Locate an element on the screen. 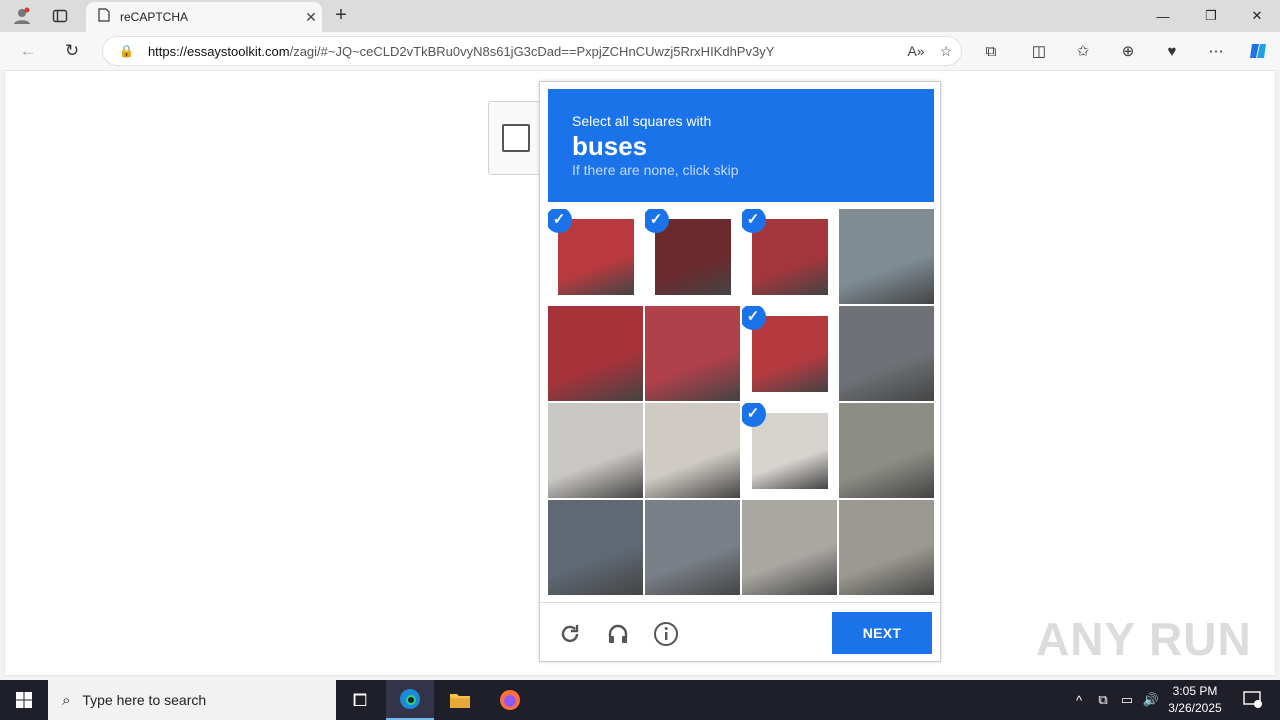 Image resolution: width=1280 pixels, height=720 pixels. favorite-star-icon: ☆ is located at coordinates (946, 51).